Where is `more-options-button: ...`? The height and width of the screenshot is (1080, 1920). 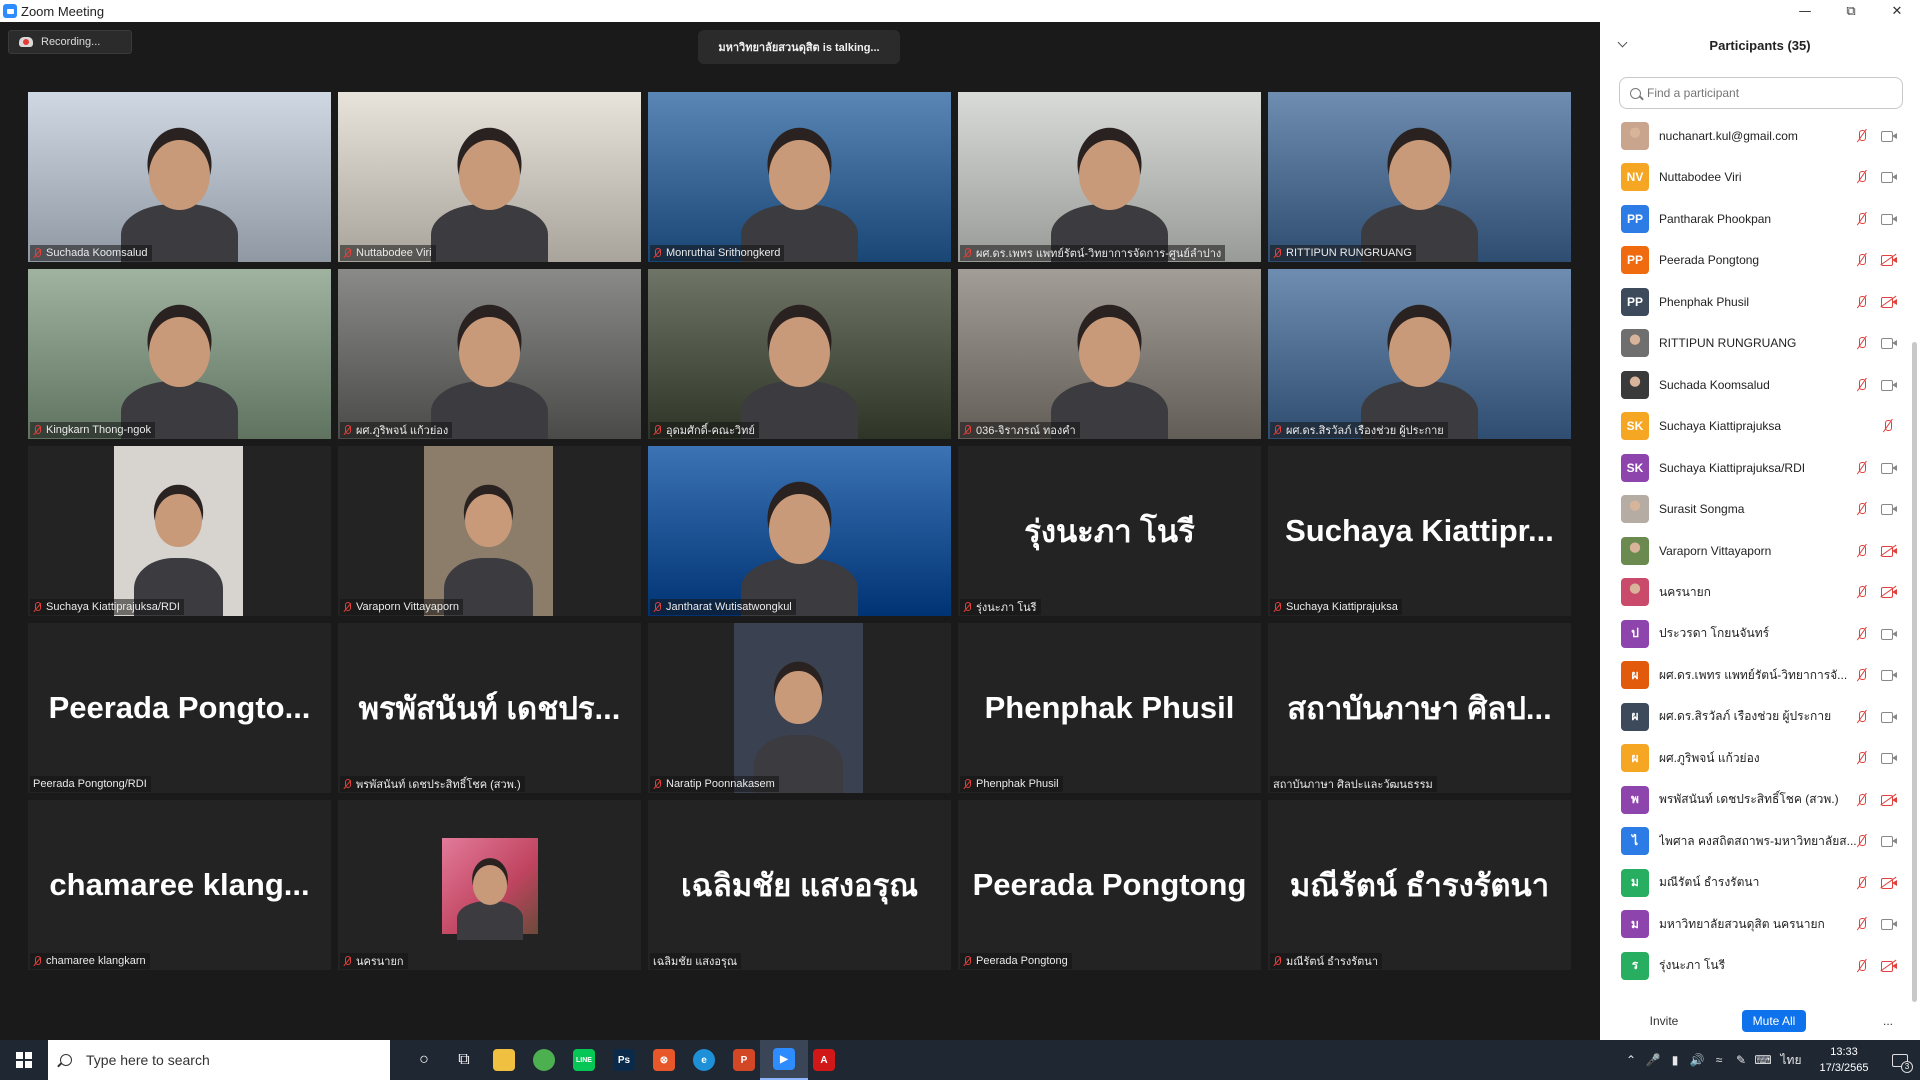
more-options-button: ... is located at coordinates (1888, 1021).